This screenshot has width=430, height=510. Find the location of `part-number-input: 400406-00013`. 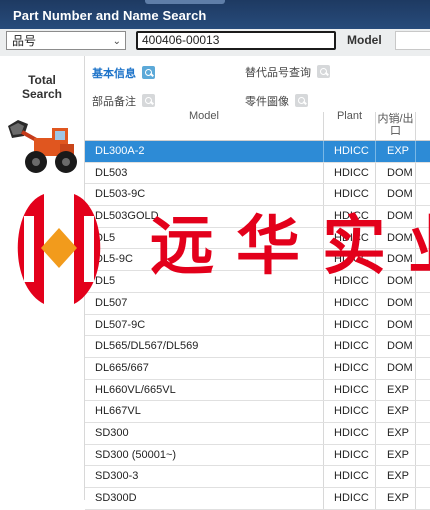

part-number-input: 400406-00013 is located at coordinates (236, 40).